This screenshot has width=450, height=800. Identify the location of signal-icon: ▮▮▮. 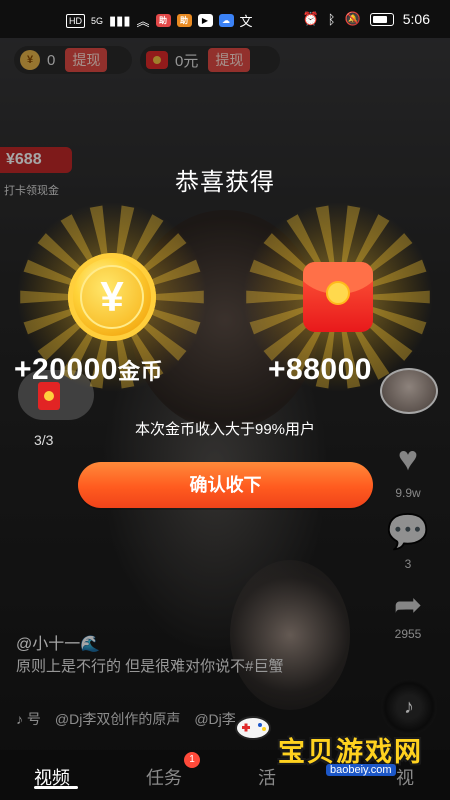
(120, 20).